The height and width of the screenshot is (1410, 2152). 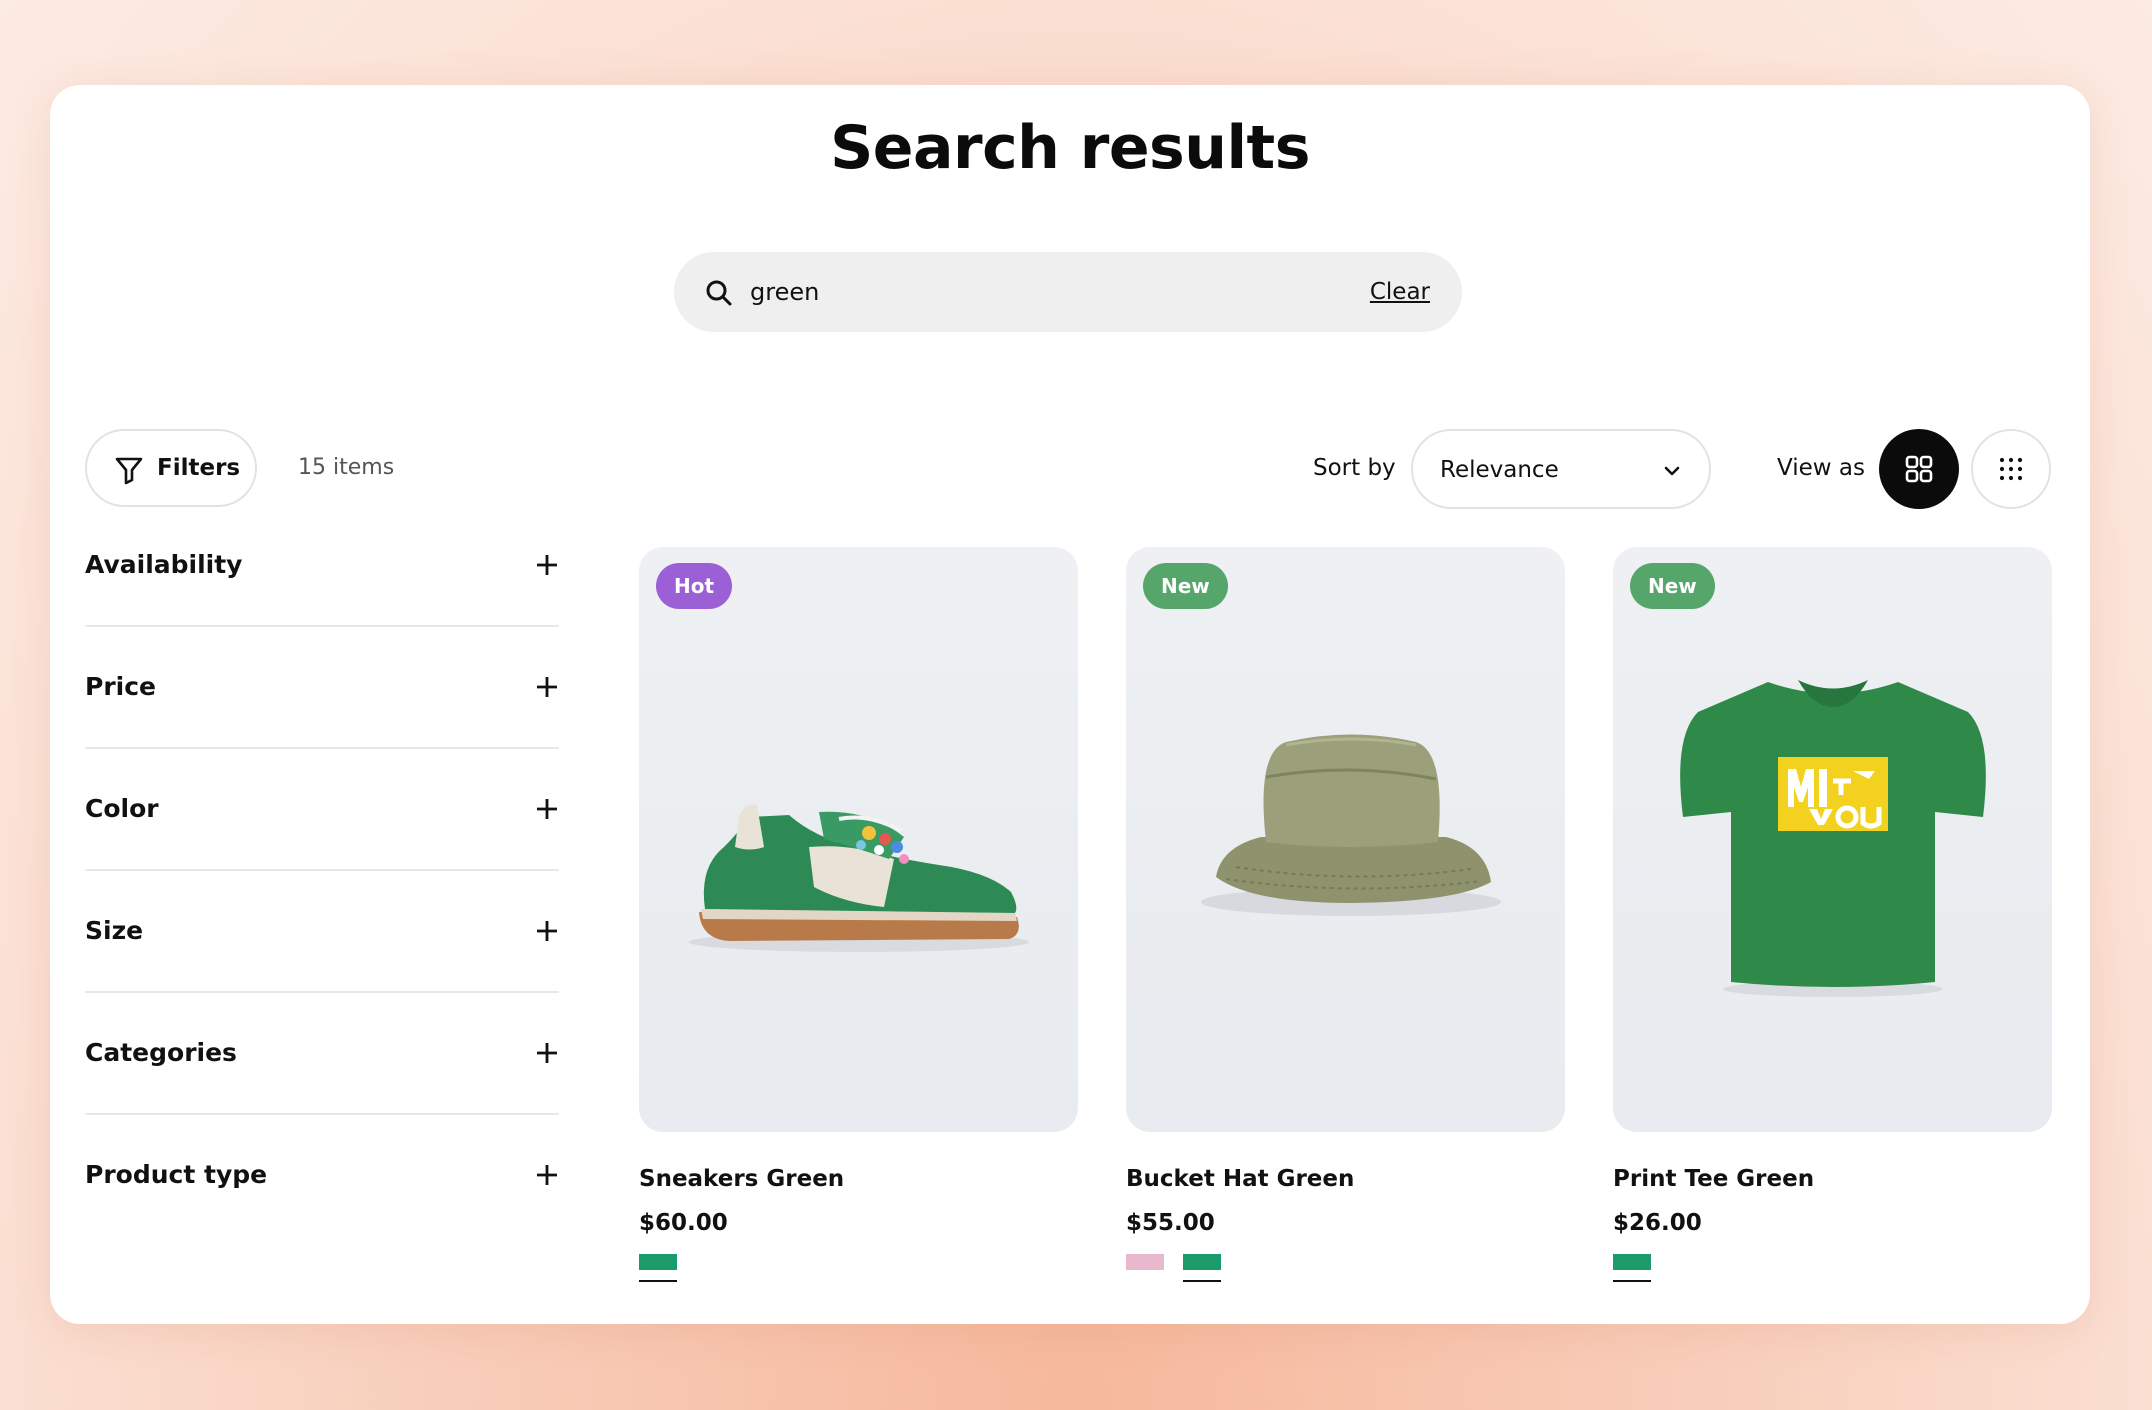 I want to click on print-tee-image, so click(x=1833, y=838).